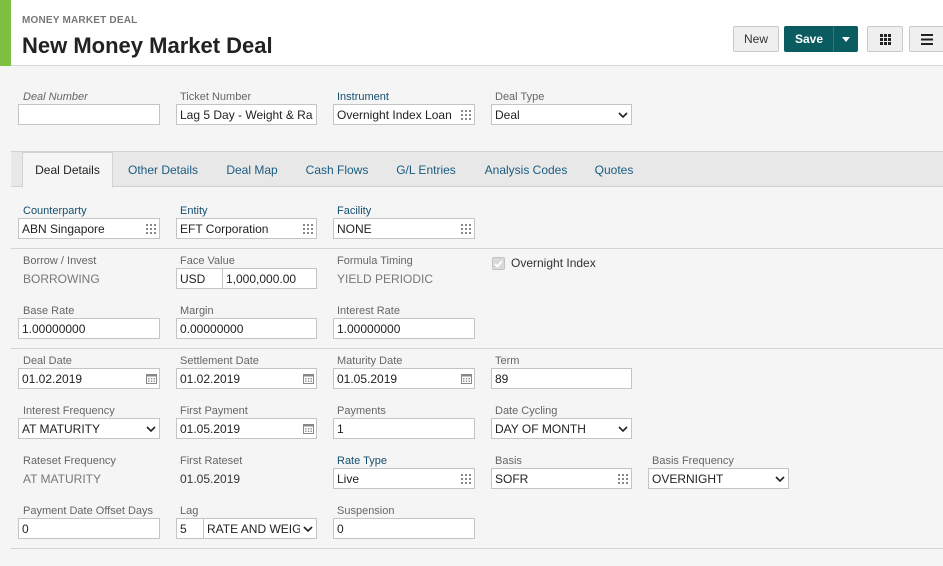 Image resolution: width=943 pixels, height=566 pixels. Describe the element at coordinates (89, 328) in the screenshot. I see `base-rate-input: 1.00000000` at that location.